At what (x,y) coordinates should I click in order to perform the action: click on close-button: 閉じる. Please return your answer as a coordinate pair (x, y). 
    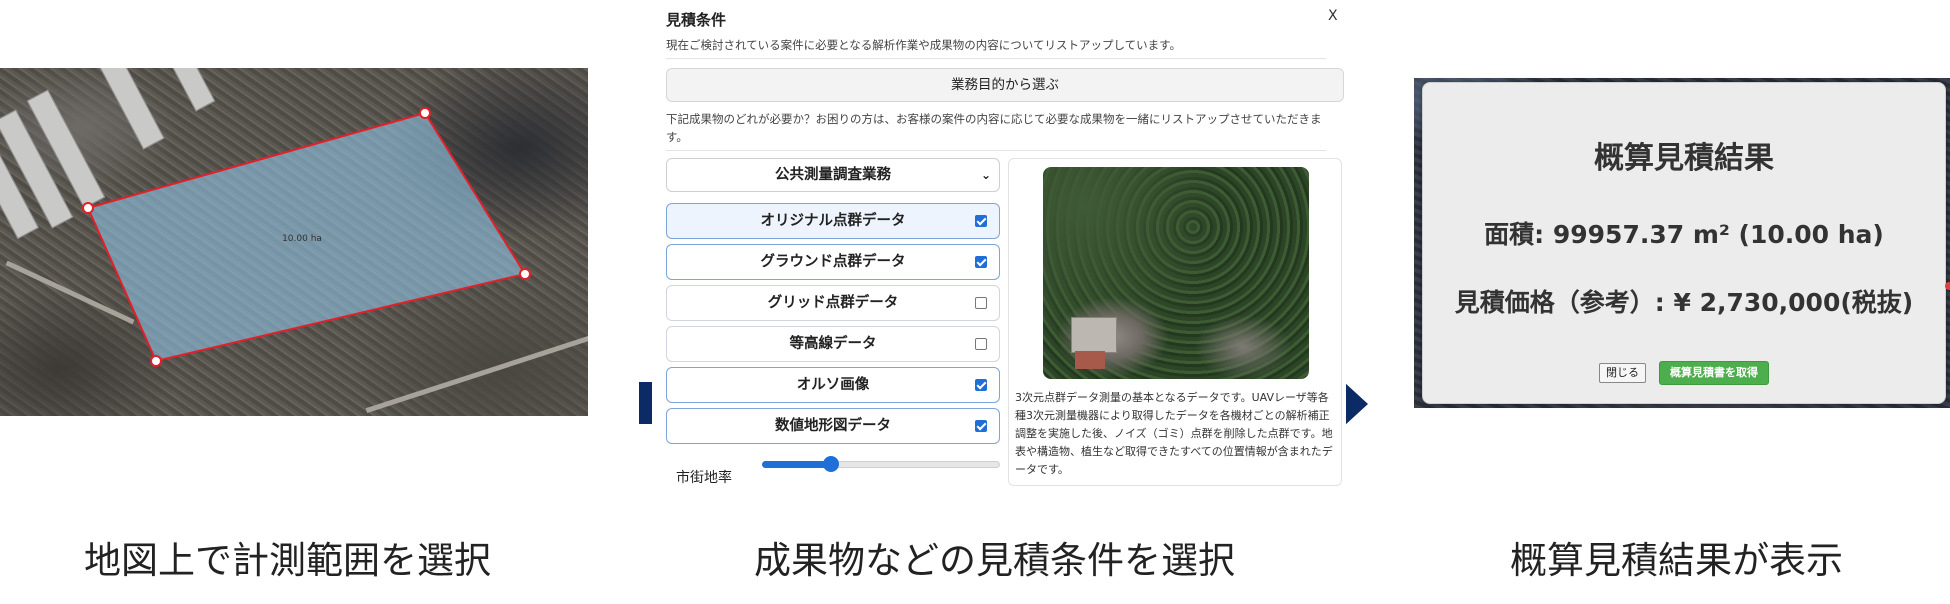
    Looking at the image, I should click on (1622, 373).